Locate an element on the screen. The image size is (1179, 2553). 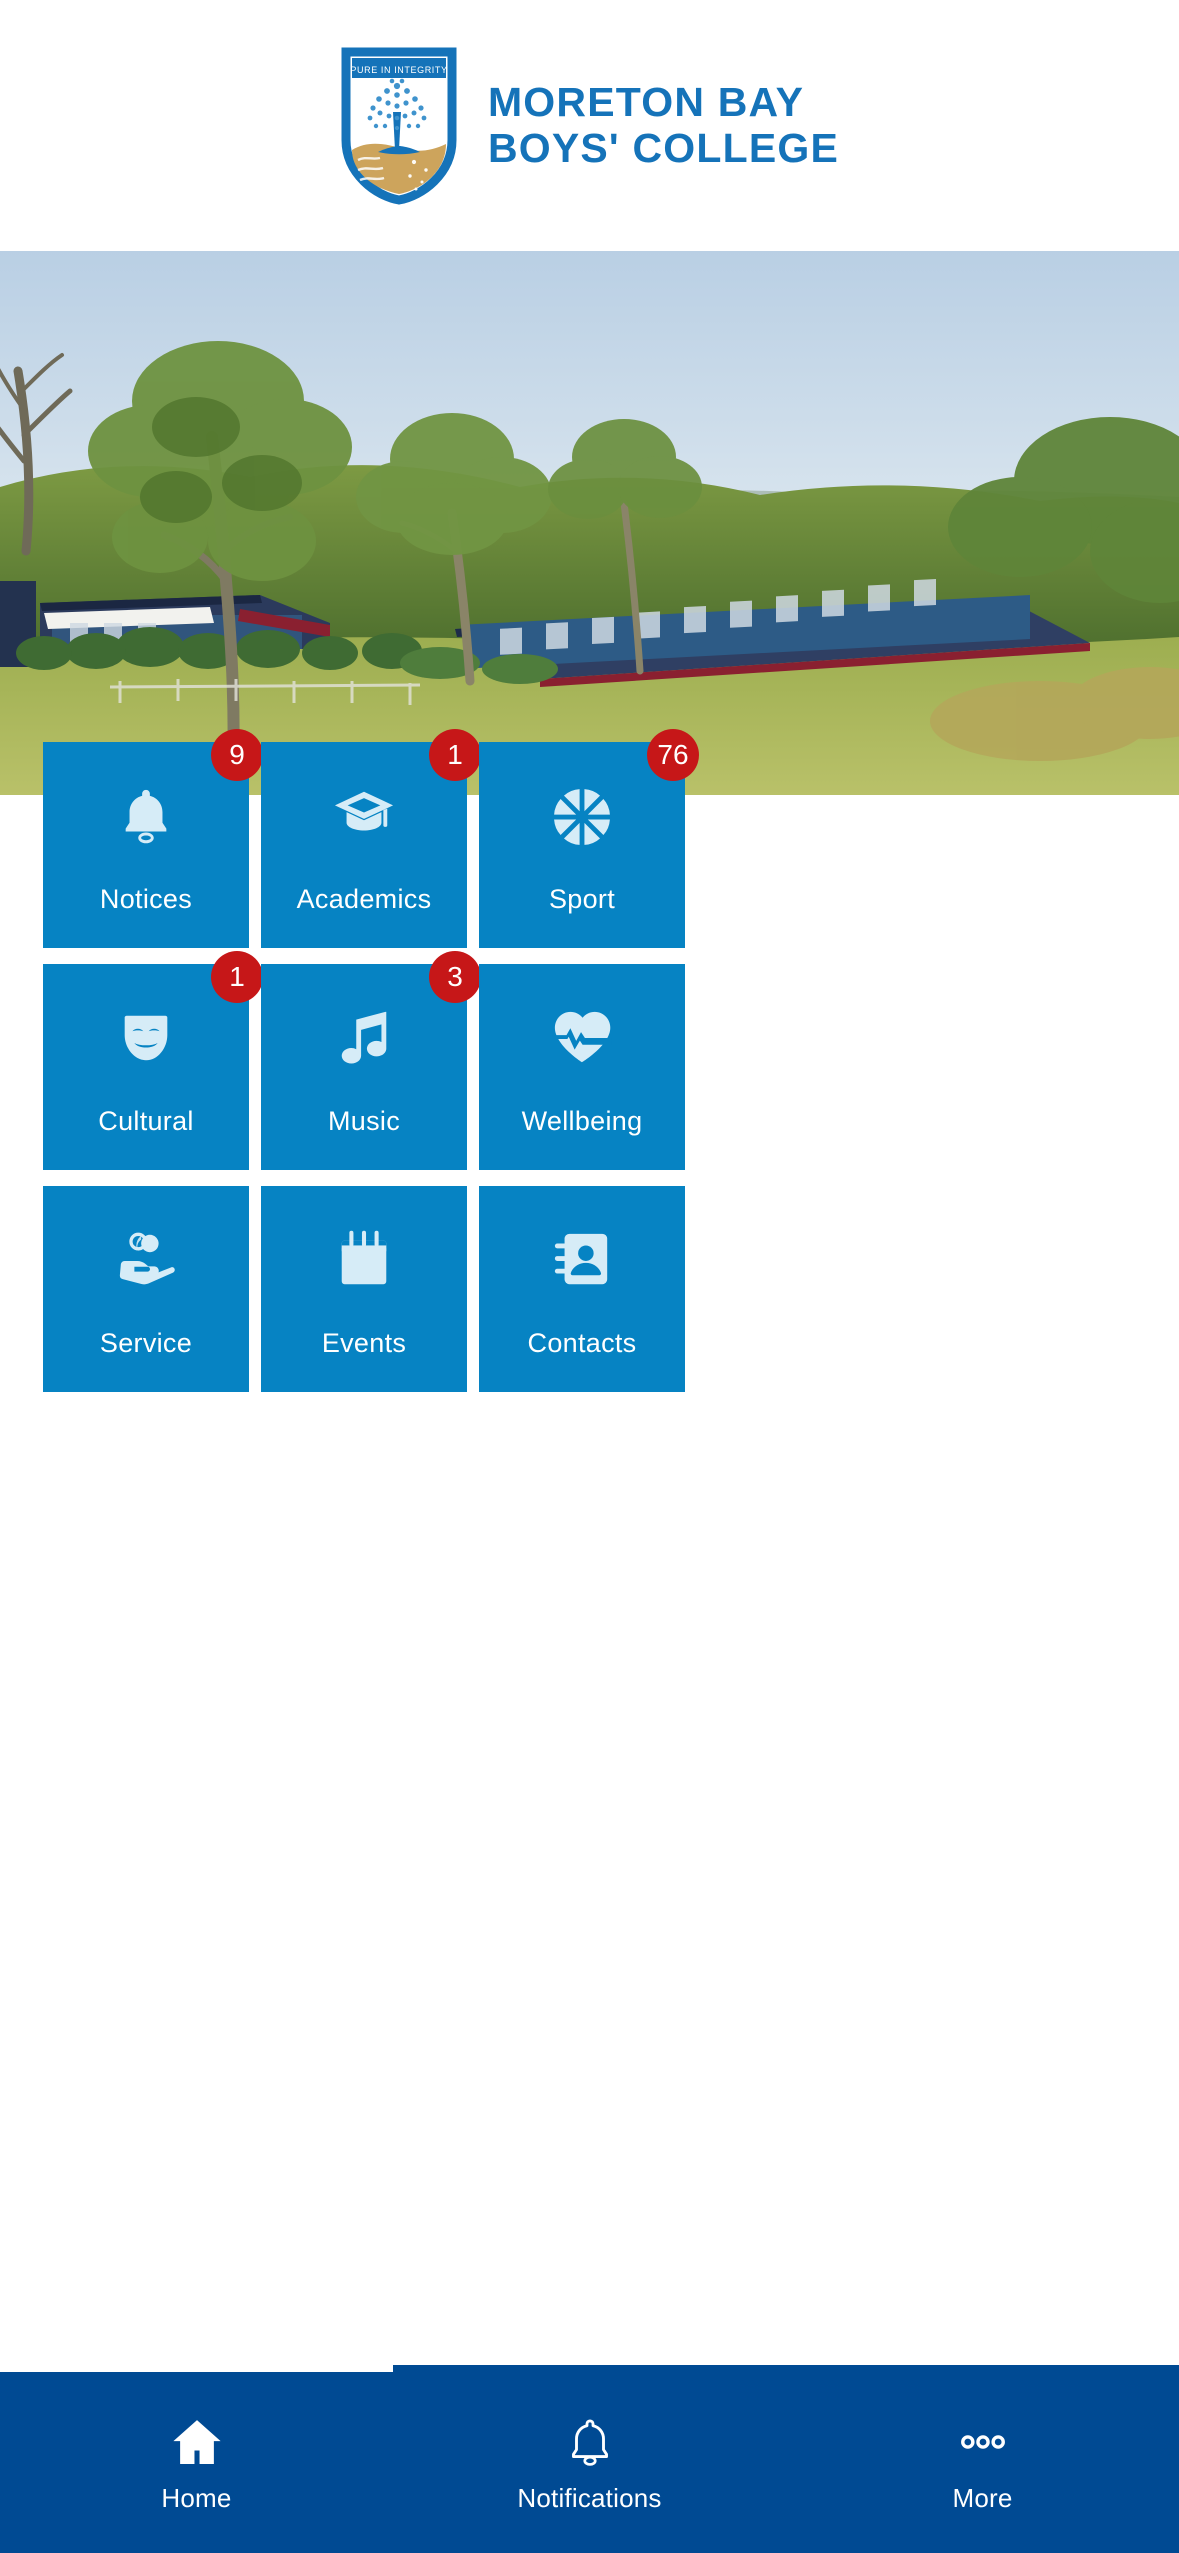
tile-service: Service is located at coordinates (146, 1289).